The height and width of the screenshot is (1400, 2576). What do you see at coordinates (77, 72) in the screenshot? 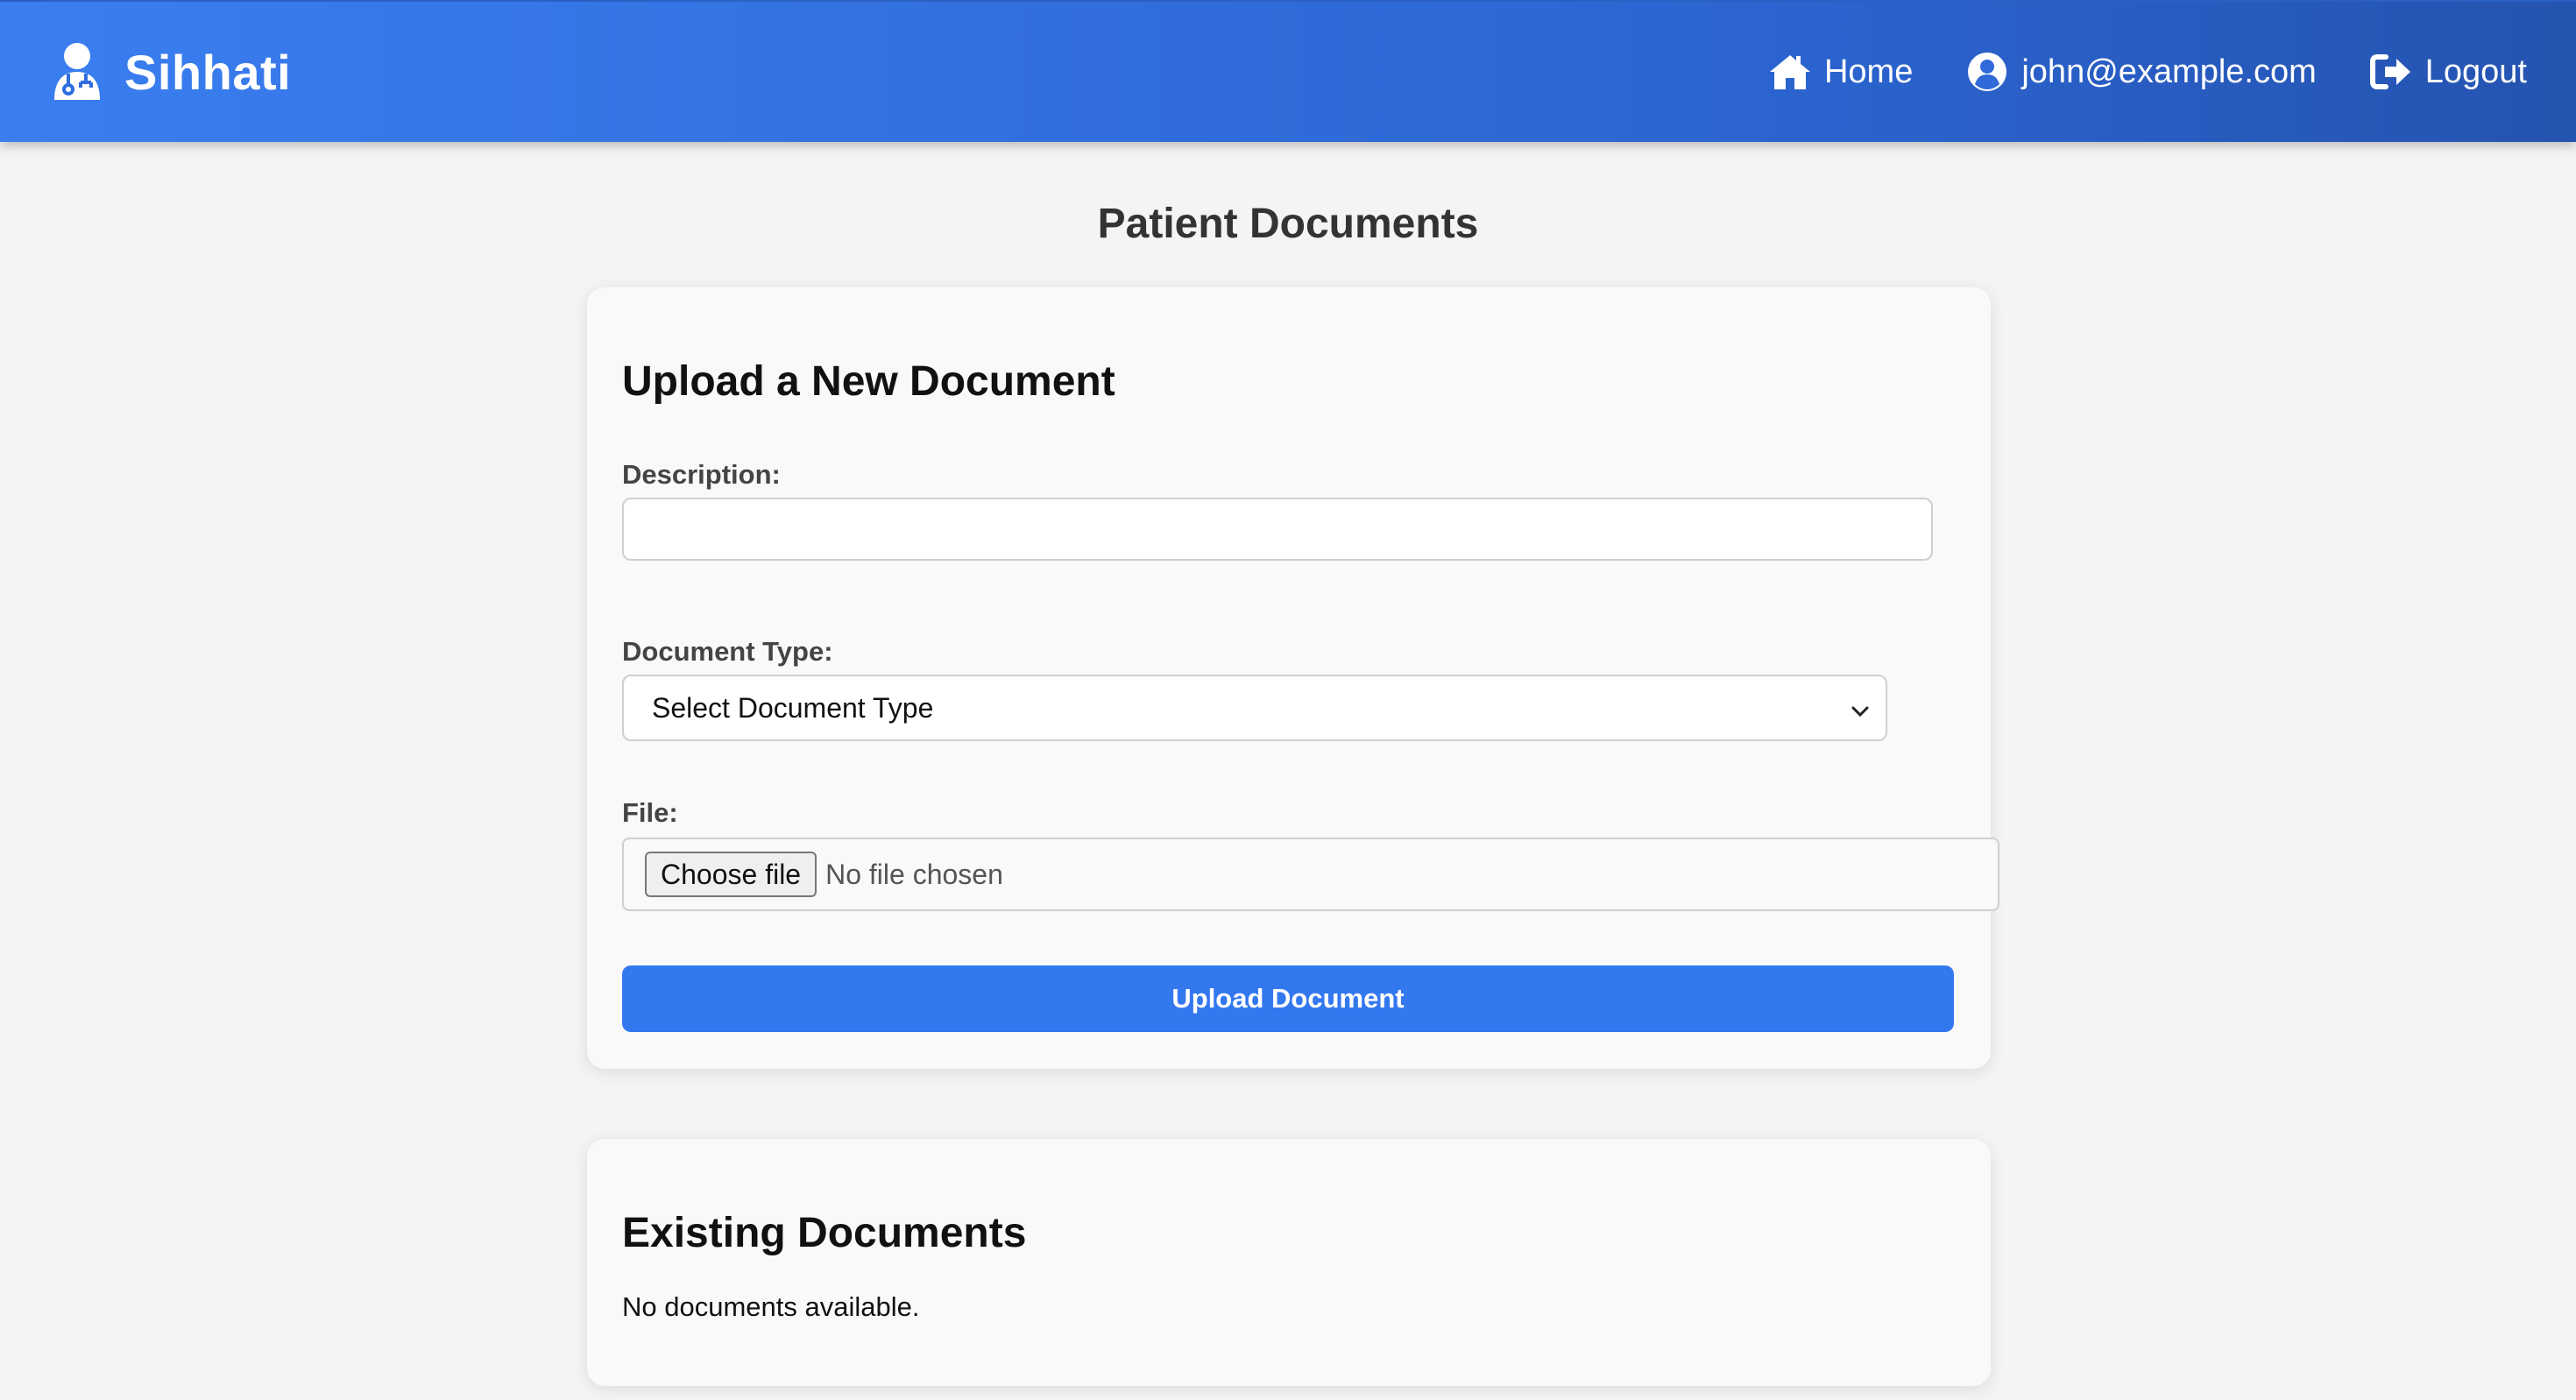
I see `doctor-icon` at bounding box center [77, 72].